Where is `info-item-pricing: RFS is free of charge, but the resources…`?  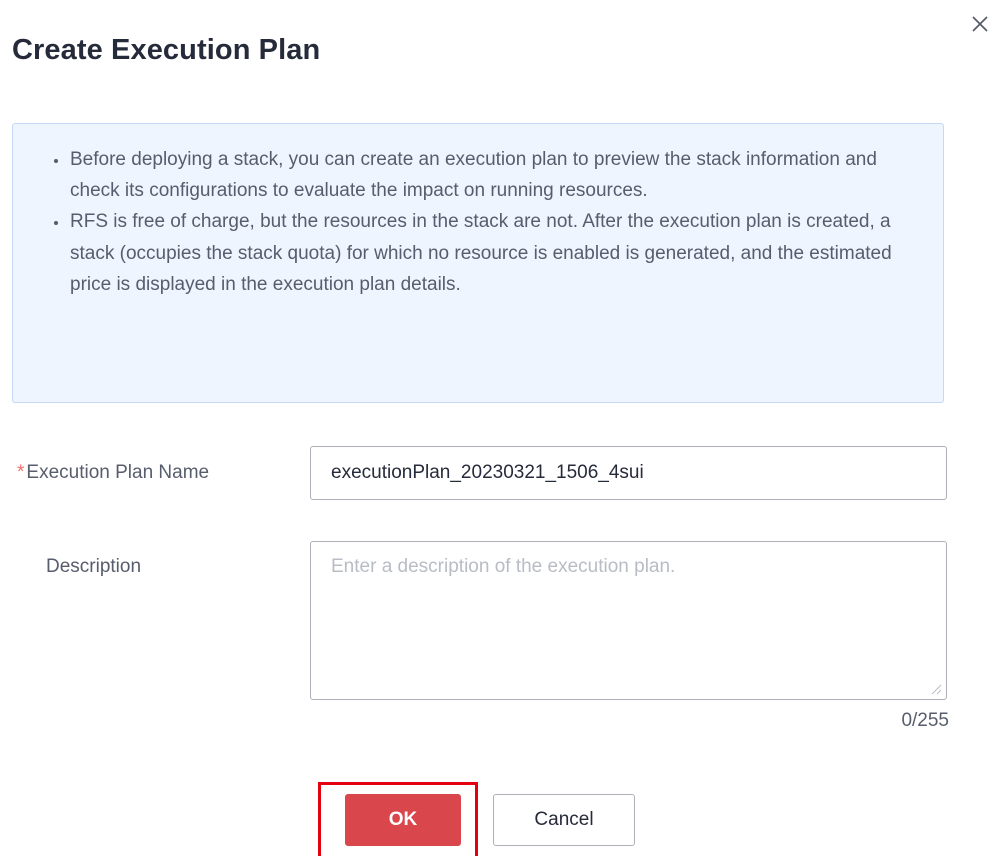
info-item-pricing: RFS is free of charge, but the resources… is located at coordinates (491, 253).